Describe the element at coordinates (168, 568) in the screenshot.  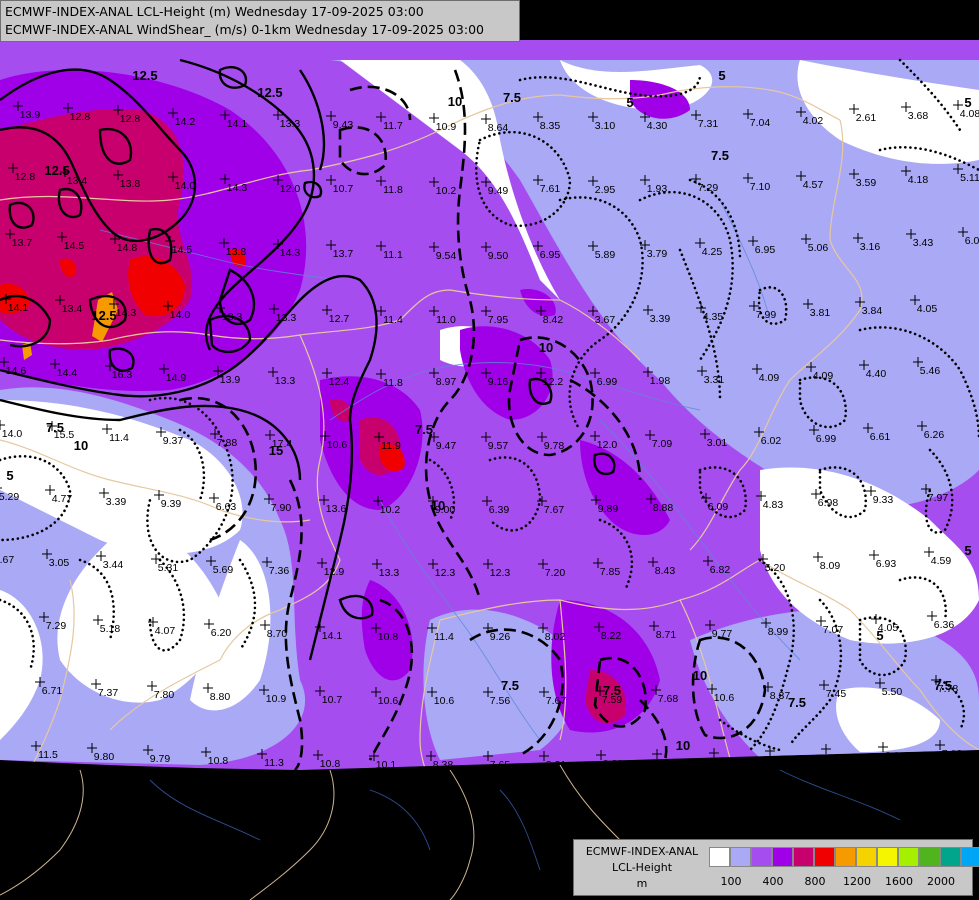
I see `station-value: 5.31` at that location.